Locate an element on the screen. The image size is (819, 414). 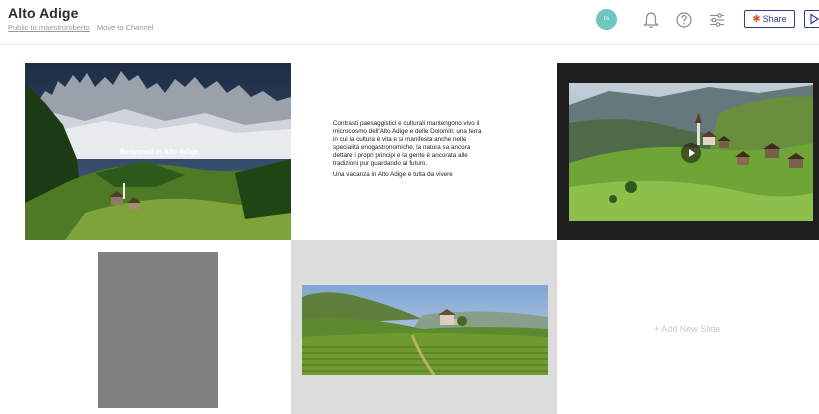
image-placeholder is located at coordinates (158, 330).